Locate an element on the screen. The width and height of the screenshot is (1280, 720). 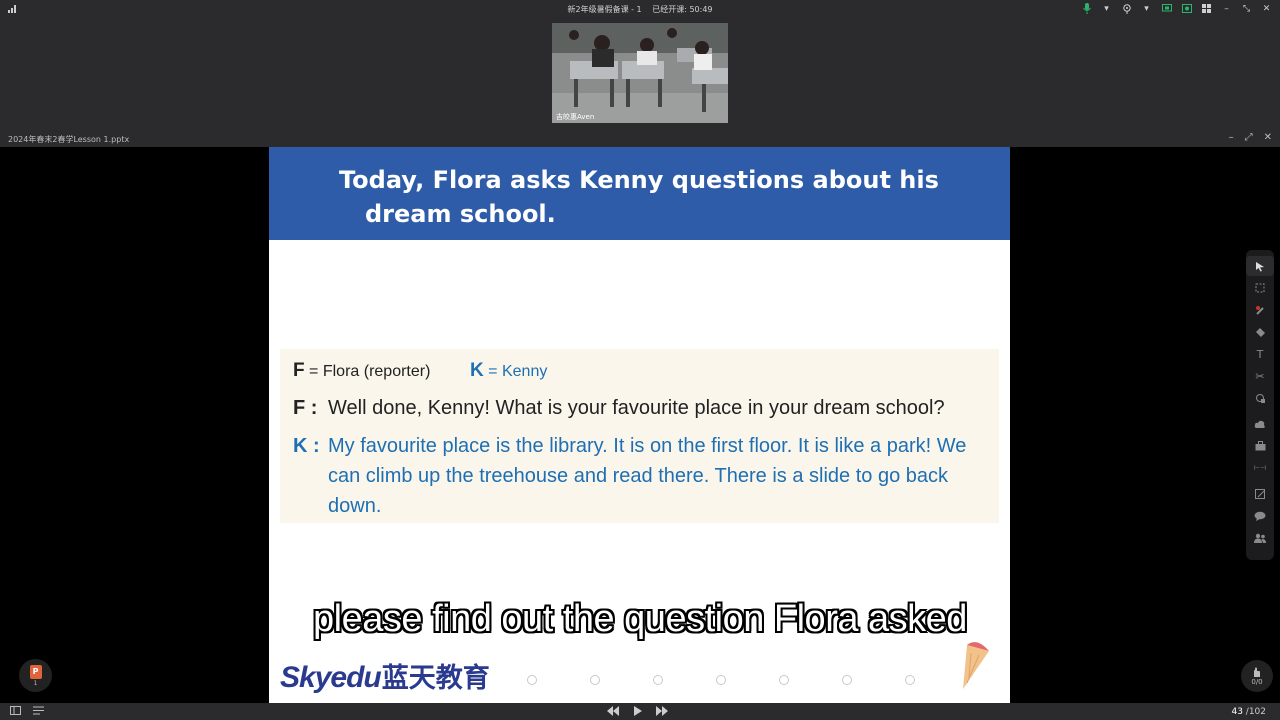
cloud-icon is located at coordinates (1260, 424).